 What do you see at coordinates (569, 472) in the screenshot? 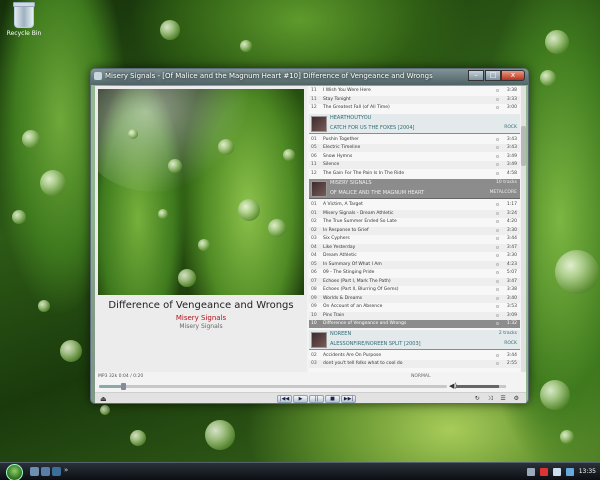
I see `power-icon` at bounding box center [569, 472].